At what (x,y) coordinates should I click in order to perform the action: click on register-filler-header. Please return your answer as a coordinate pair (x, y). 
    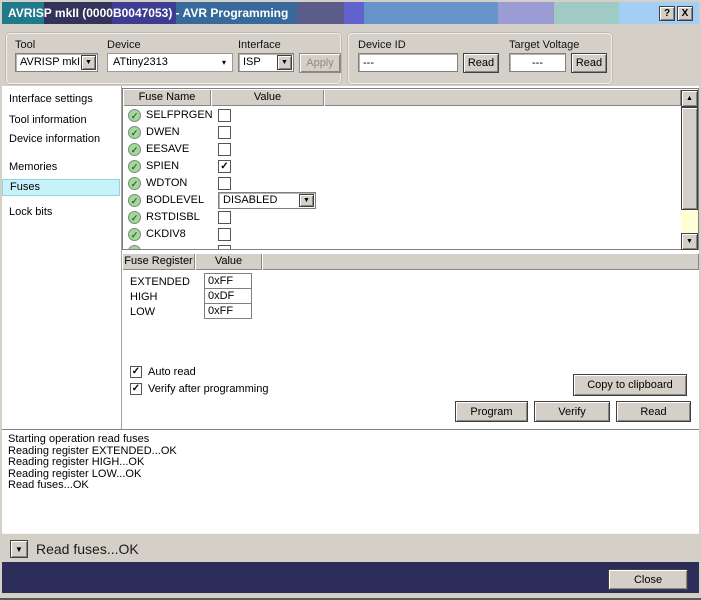
    Looking at the image, I should click on (480, 261).